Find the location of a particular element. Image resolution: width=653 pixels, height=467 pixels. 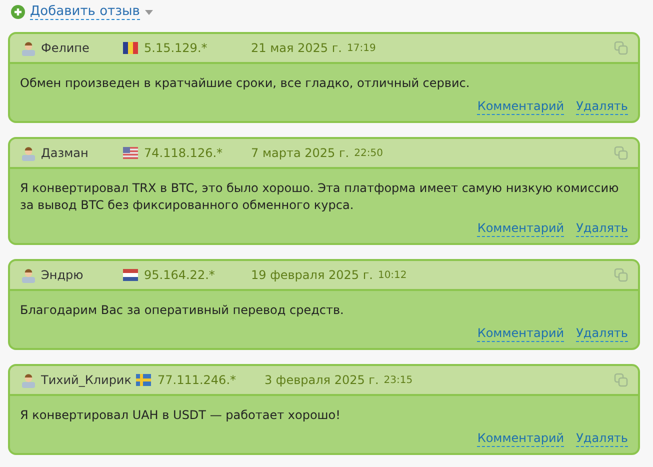

review-date: 7 марта 2025 г. is located at coordinates (300, 153).